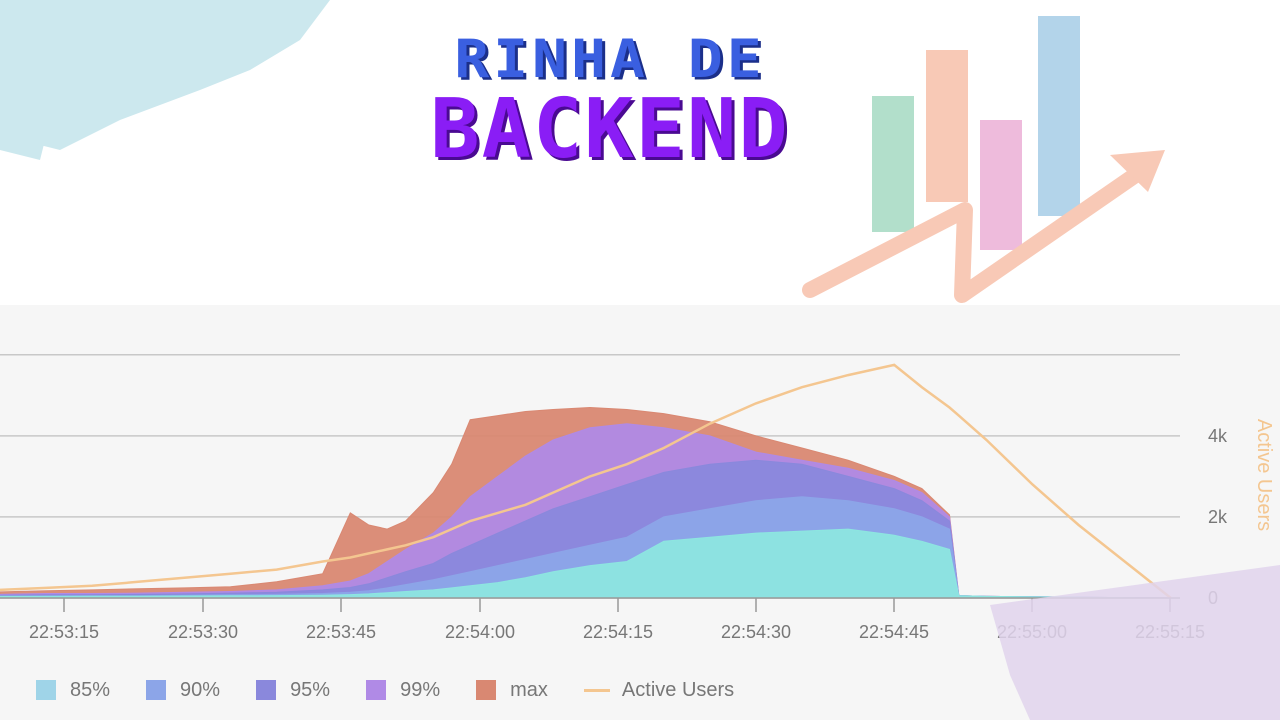 This screenshot has height=720, width=1280. What do you see at coordinates (64, 632) in the screenshot?
I see `x-tick-label: 22:53:15` at bounding box center [64, 632].